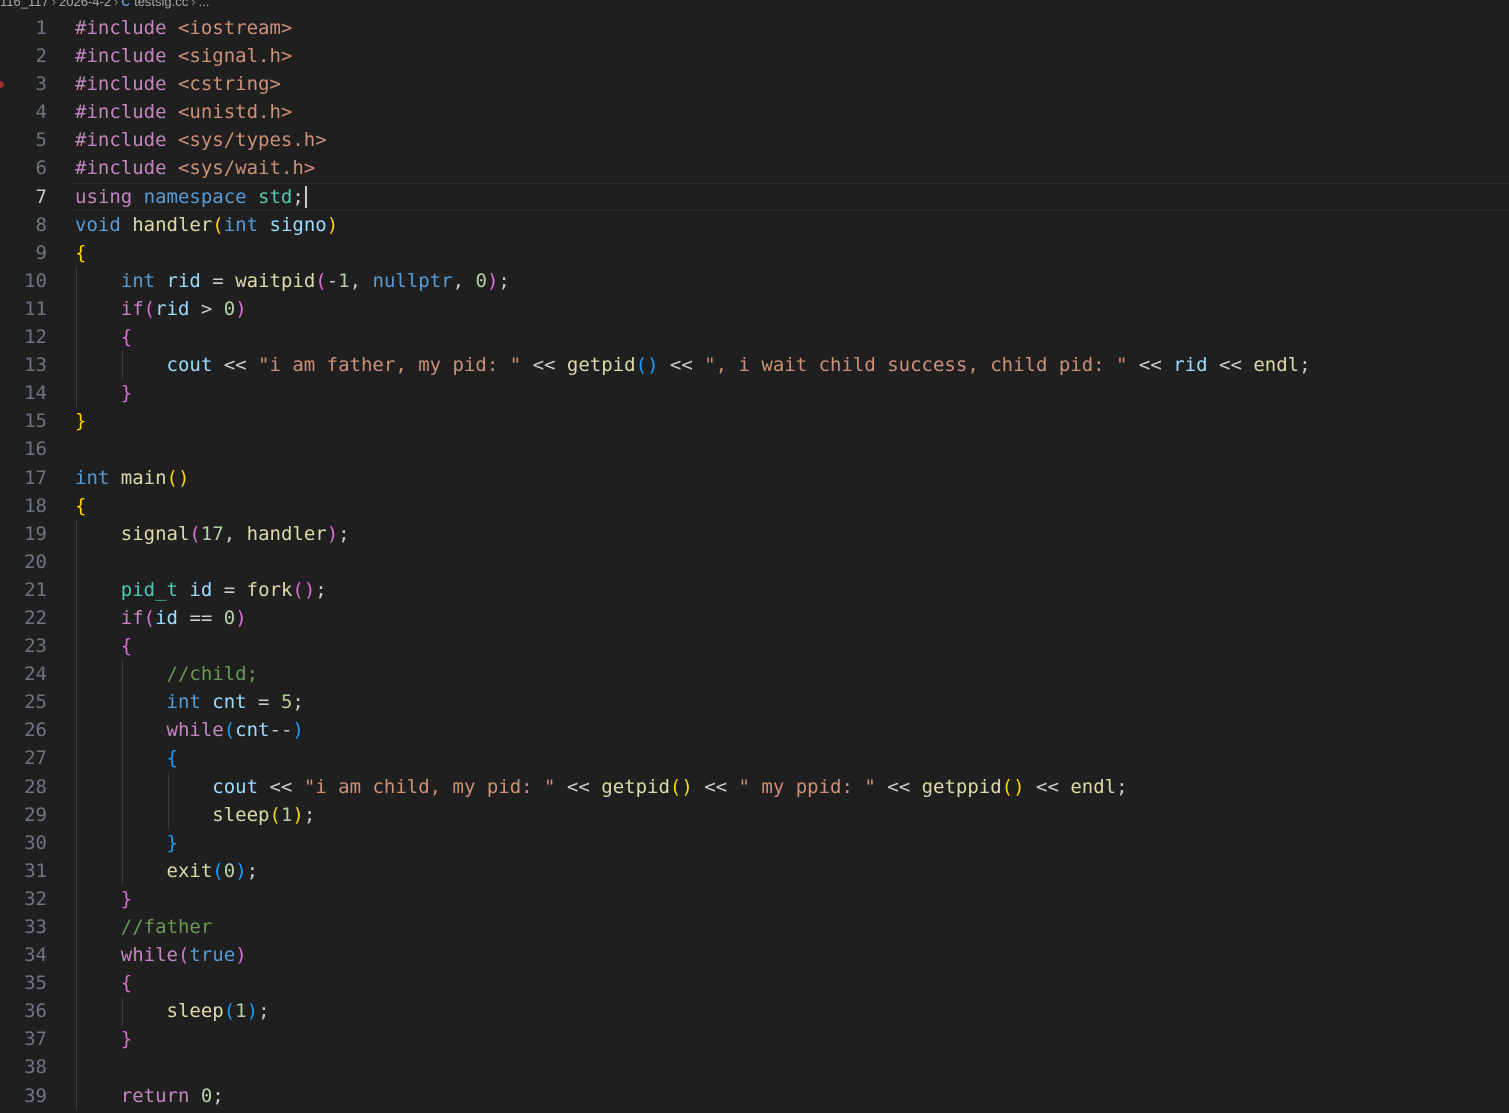 The height and width of the screenshot is (1113, 1509). What do you see at coordinates (126, 898) in the screenshot?
I see `code-token: }` at bounding box center [126, 898].